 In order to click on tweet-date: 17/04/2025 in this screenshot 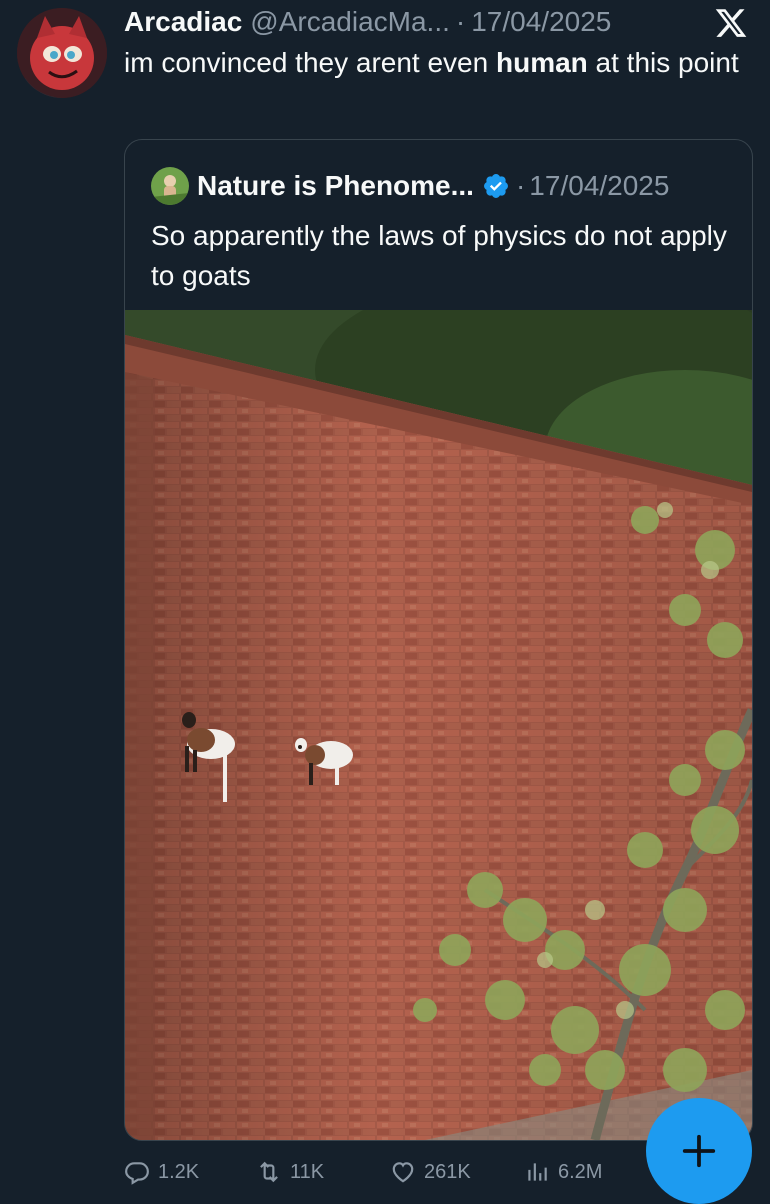, I will do `click(541, 22)`.